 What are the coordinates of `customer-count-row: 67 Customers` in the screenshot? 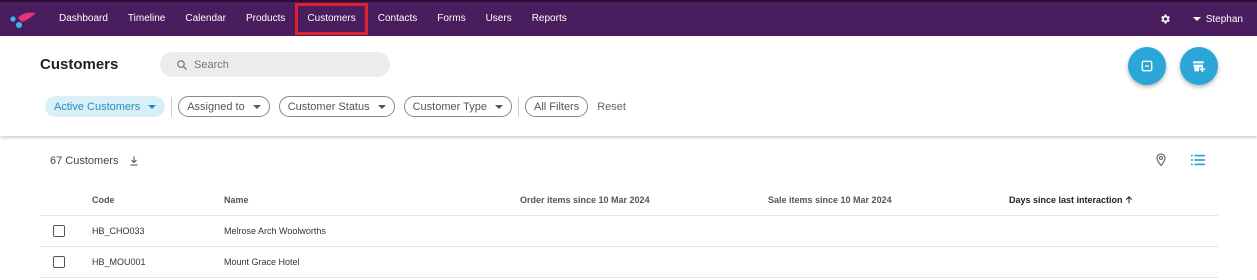 It's located at (95, 161).